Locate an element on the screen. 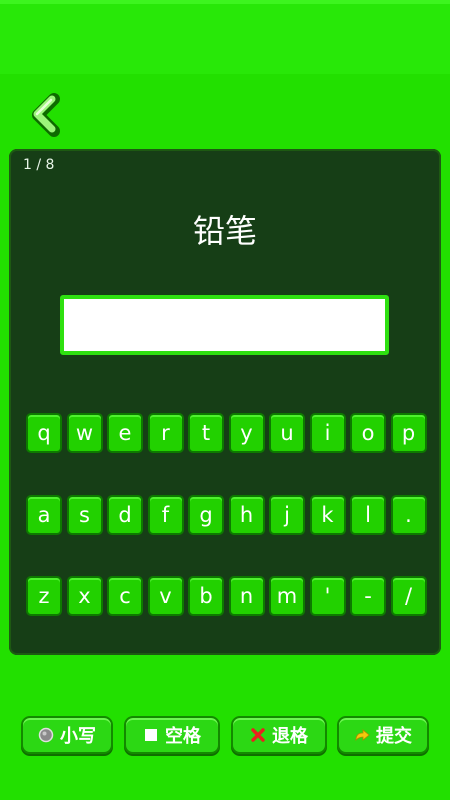 The image size is (450, 800). key-m: m is located at coordinates (287, 596).